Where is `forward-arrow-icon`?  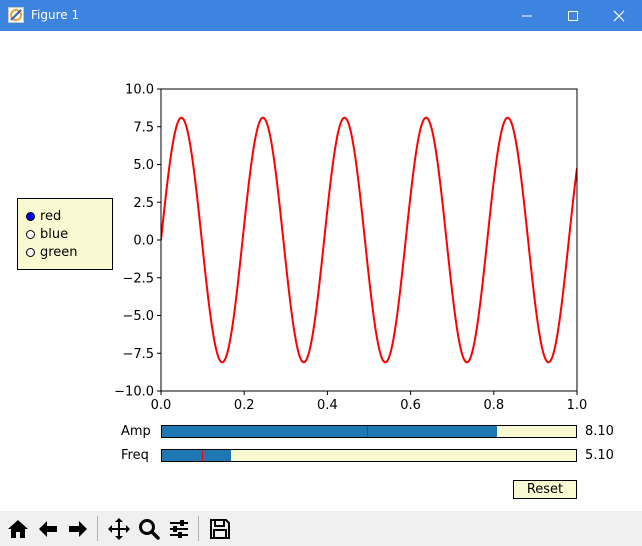 forward-arrow-icon is located at coordinates (77, 528).